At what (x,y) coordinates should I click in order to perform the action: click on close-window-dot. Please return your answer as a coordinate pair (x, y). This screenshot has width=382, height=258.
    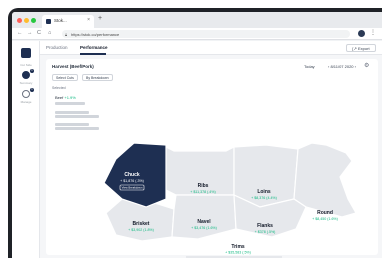
    Looking at the image, I should click on (19, 20).